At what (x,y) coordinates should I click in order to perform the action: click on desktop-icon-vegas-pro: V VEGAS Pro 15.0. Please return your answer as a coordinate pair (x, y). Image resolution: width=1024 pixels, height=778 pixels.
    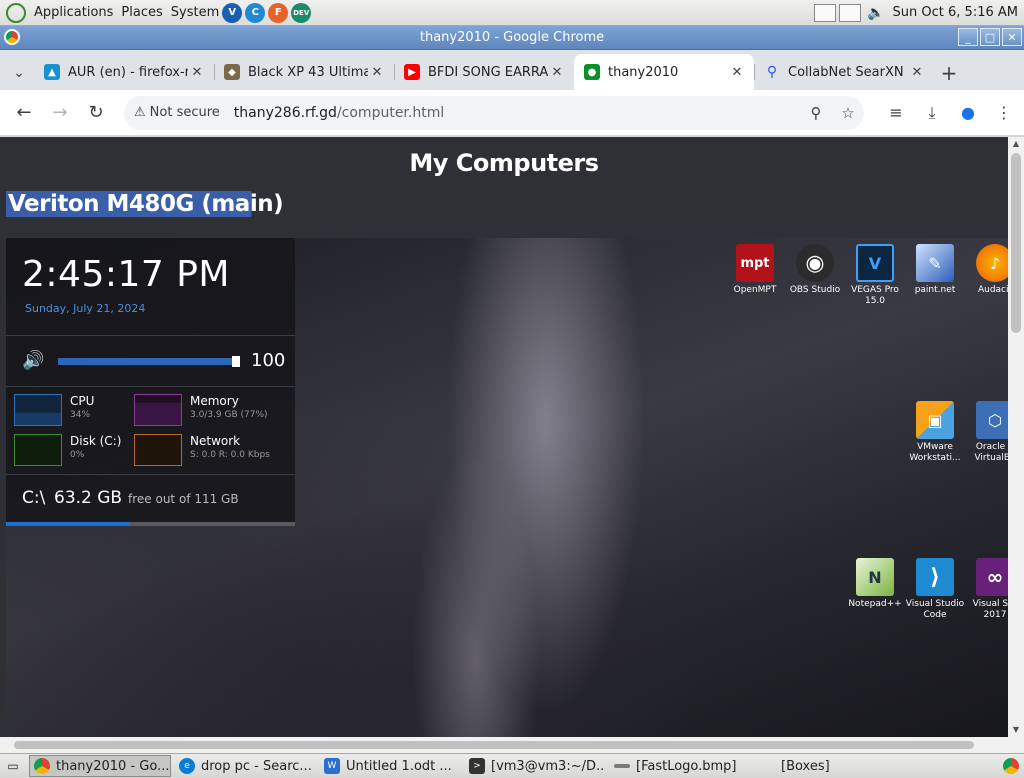
    Looking at the image, I should click on (875, 275).